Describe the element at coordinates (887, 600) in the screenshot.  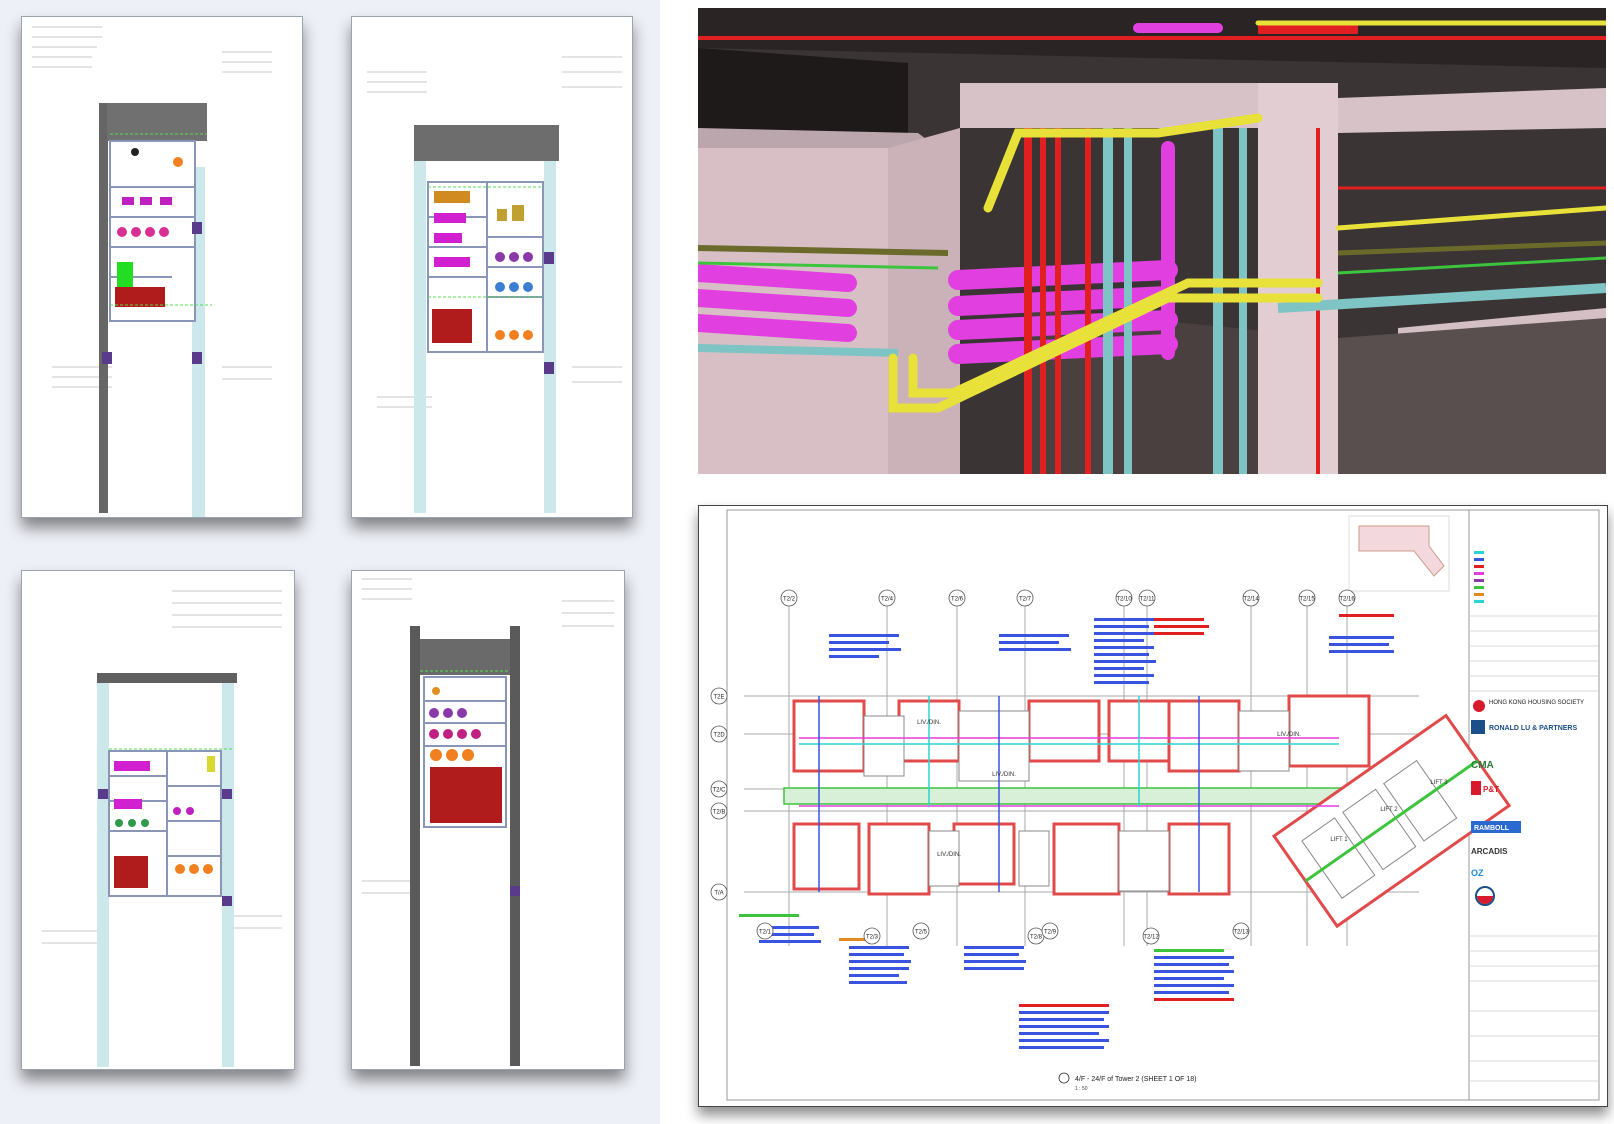
I see `gridline-label: T2/4` at that location.